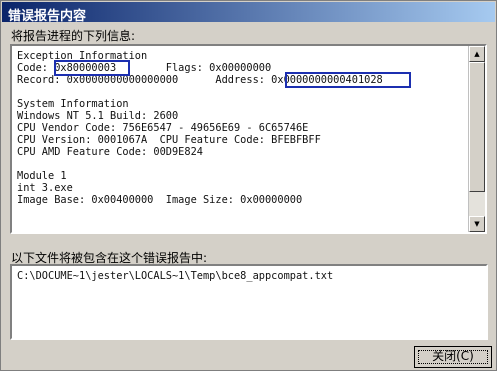  Describe the element at coordinates (110, 152) in the screenshot. I see `details-line: CPU AMD Feature Code: 00D9E824` at that location.